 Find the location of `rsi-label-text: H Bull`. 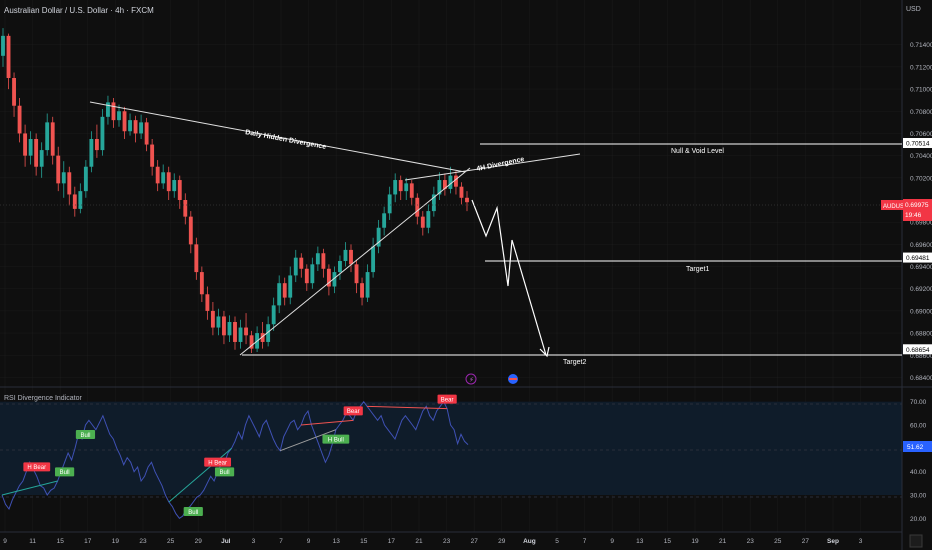

rsi-label-text: H Bull is located at coordinates (336, 440).